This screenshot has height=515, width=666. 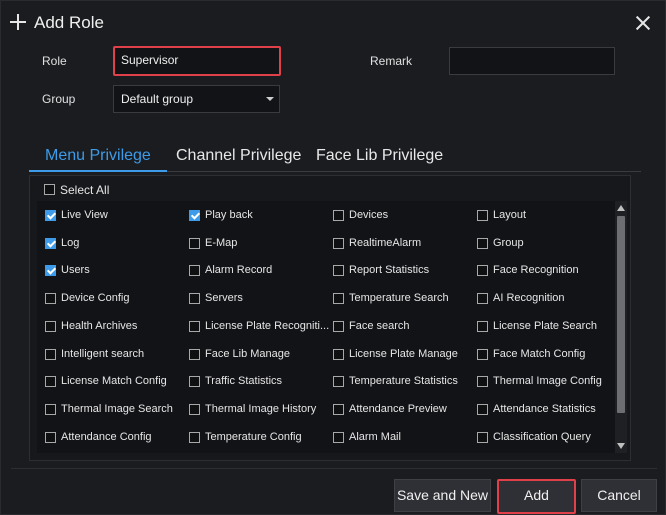 I want to click on privilege-item: Attendance Preview, so click(x=402, y=410).